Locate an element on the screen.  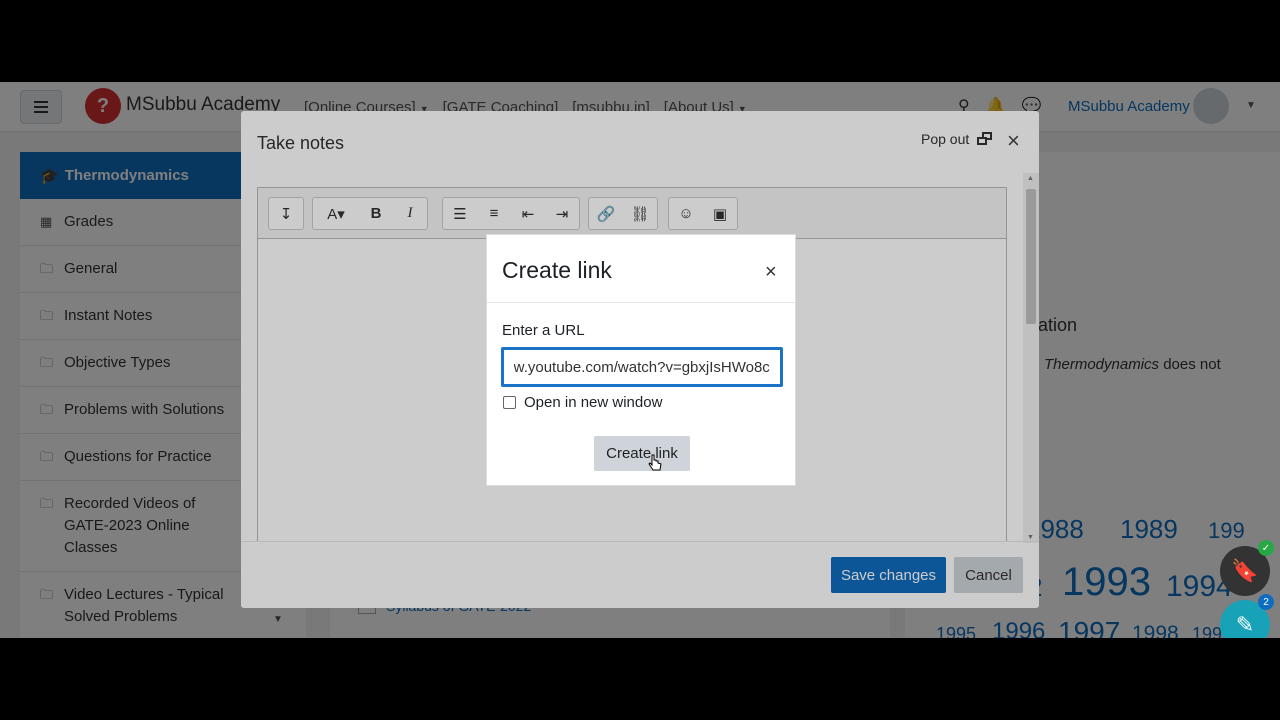
toolbar-group: ☰ ≡ ⇤ ⇥ is located at coordinates (511, 213).